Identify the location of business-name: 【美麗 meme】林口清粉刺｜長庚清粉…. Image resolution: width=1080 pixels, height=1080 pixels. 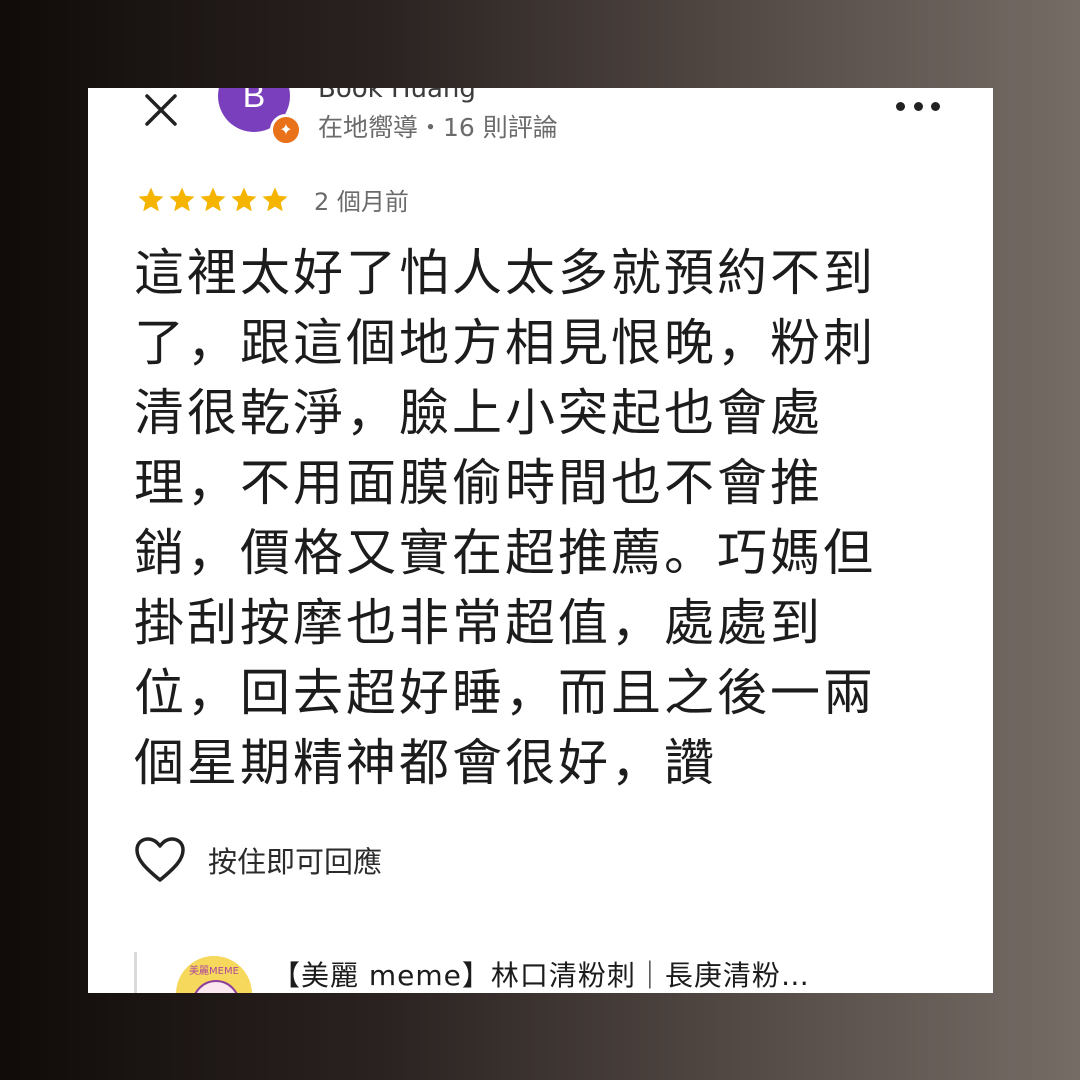
(541, 975).